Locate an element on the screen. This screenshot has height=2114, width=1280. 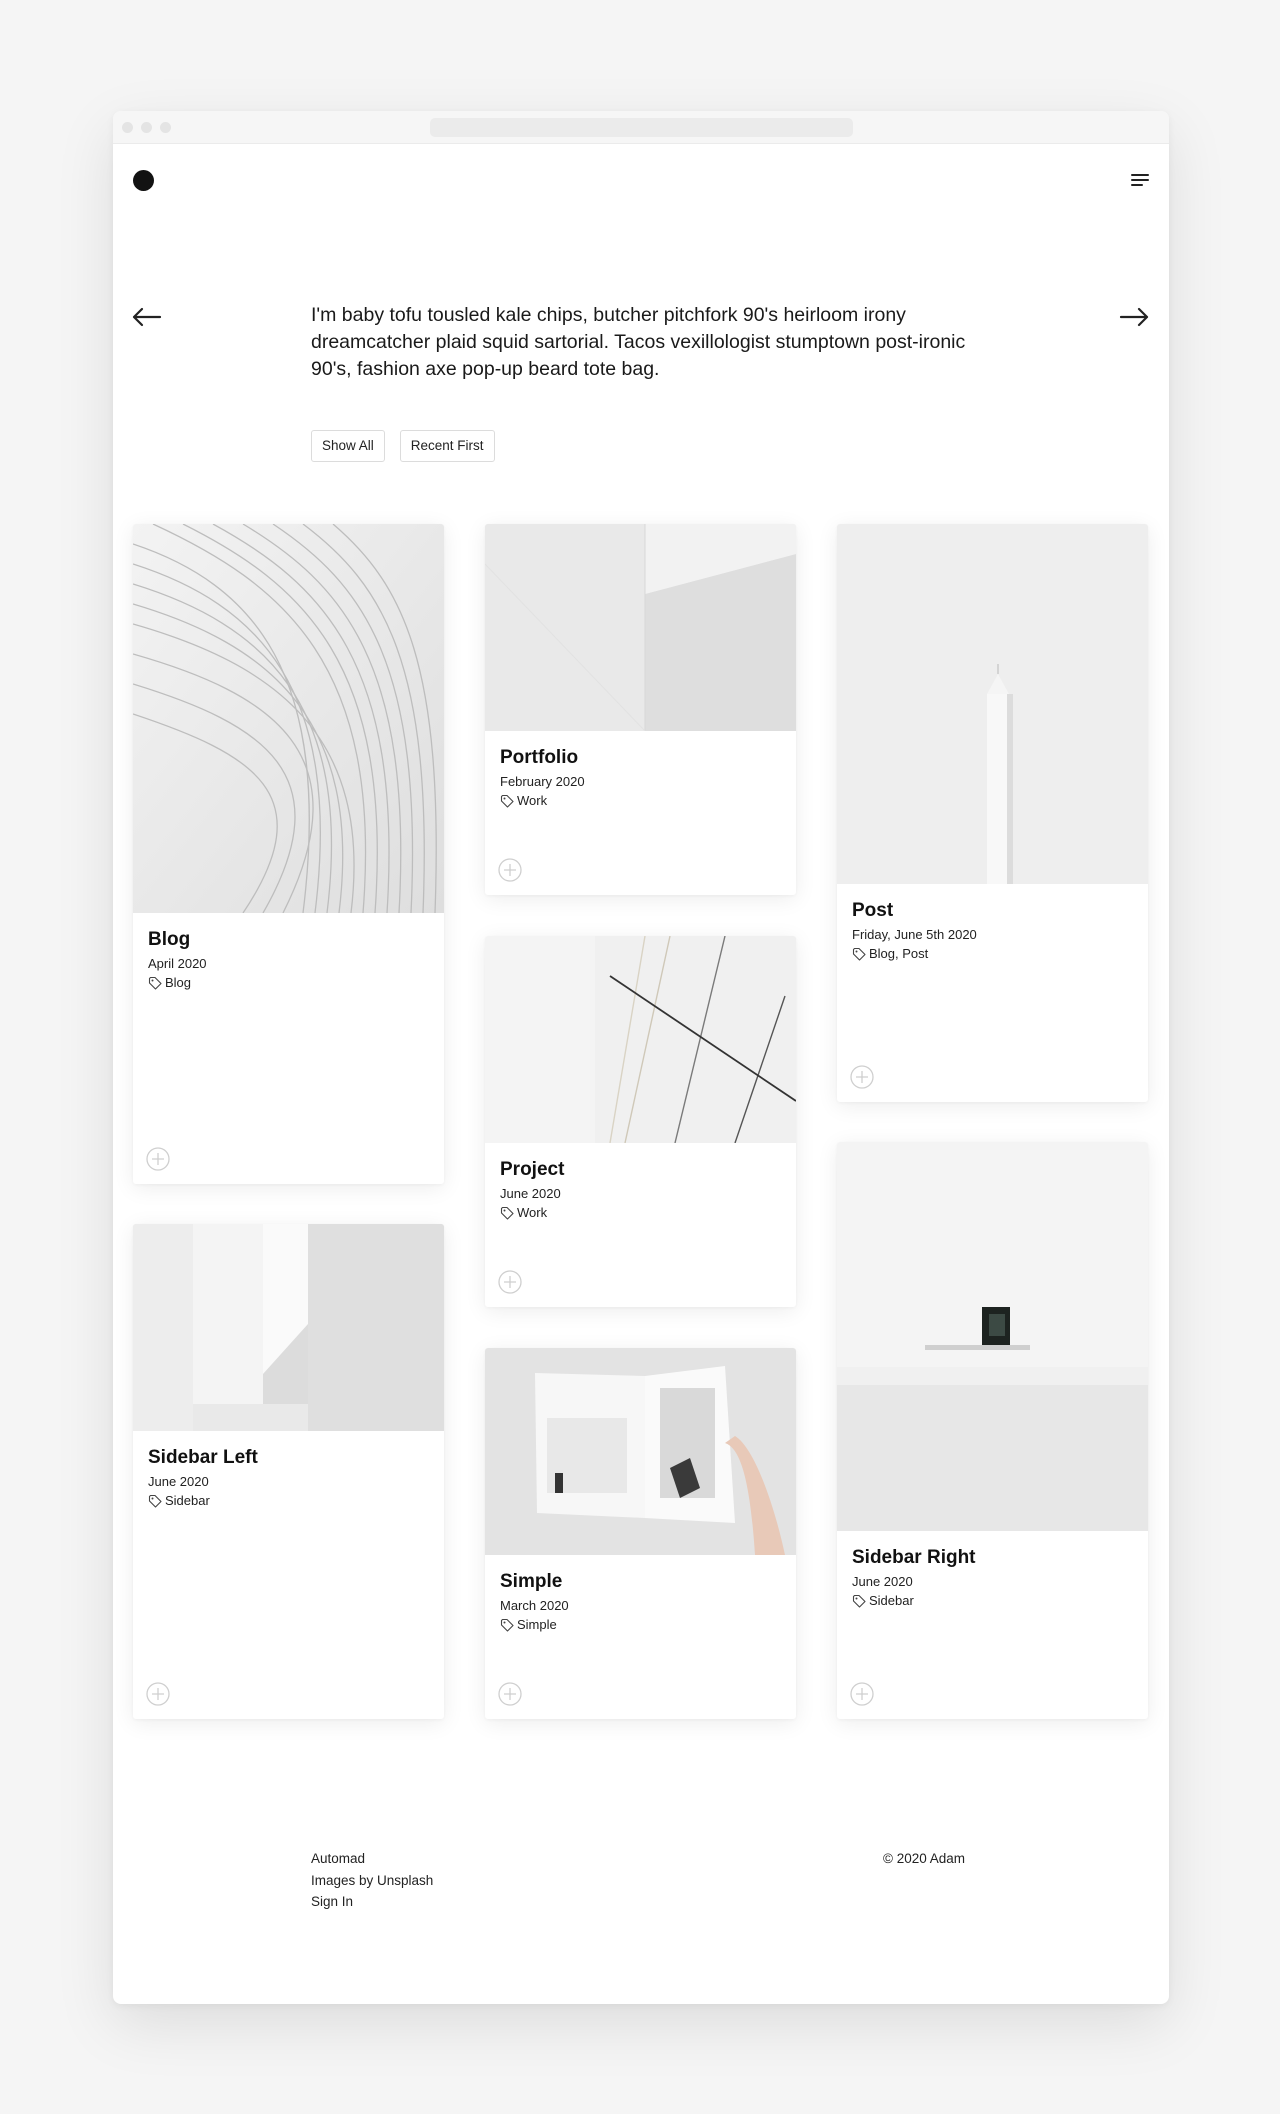
filter-bar: Show All Recent First is located at coordinates (410, 446).